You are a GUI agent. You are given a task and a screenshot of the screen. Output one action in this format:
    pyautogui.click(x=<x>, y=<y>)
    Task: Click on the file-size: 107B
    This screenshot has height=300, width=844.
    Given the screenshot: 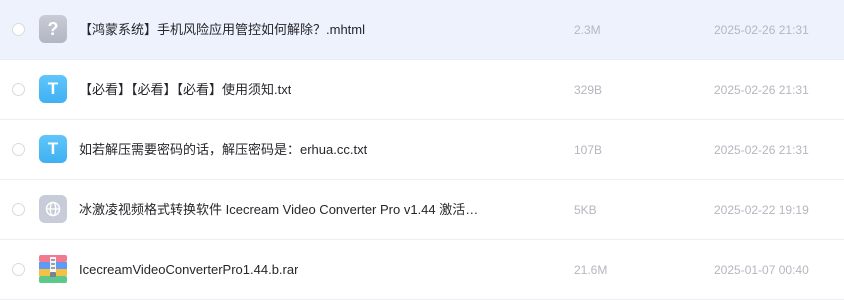 What is the action you would take?
    pyautogui.click(x=588, y=150)
    